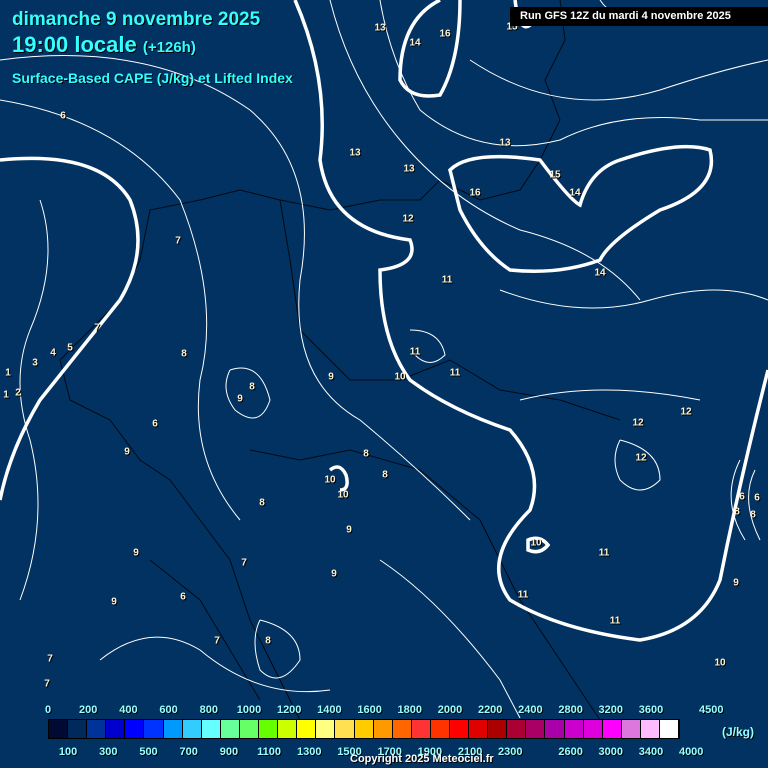 The height and width of the screenshot is (768, 768). What do you see at coordinates (510, 752) in the screenshot?
I see `legend-tick-label: 2300` at bounding box center [510, 752].